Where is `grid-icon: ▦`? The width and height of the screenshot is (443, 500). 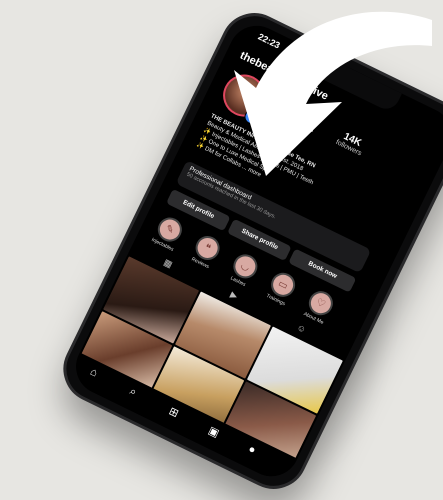 grid-icon: ▦ is located at coordinates (168, 264).